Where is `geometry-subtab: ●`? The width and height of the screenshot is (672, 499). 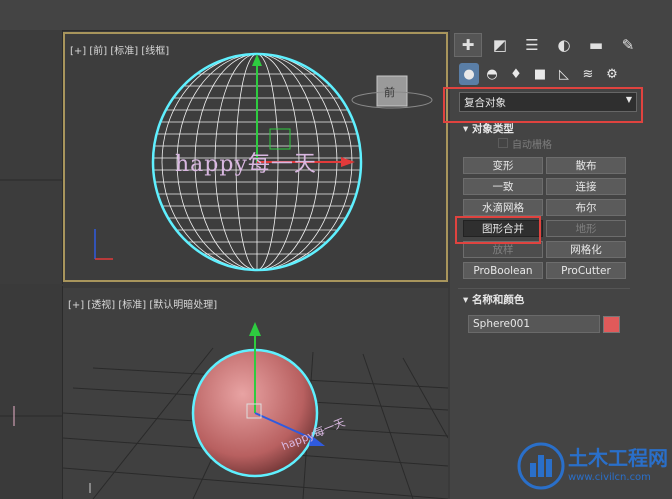
geometry-subtab: ● is located at coordinates (469, 74).